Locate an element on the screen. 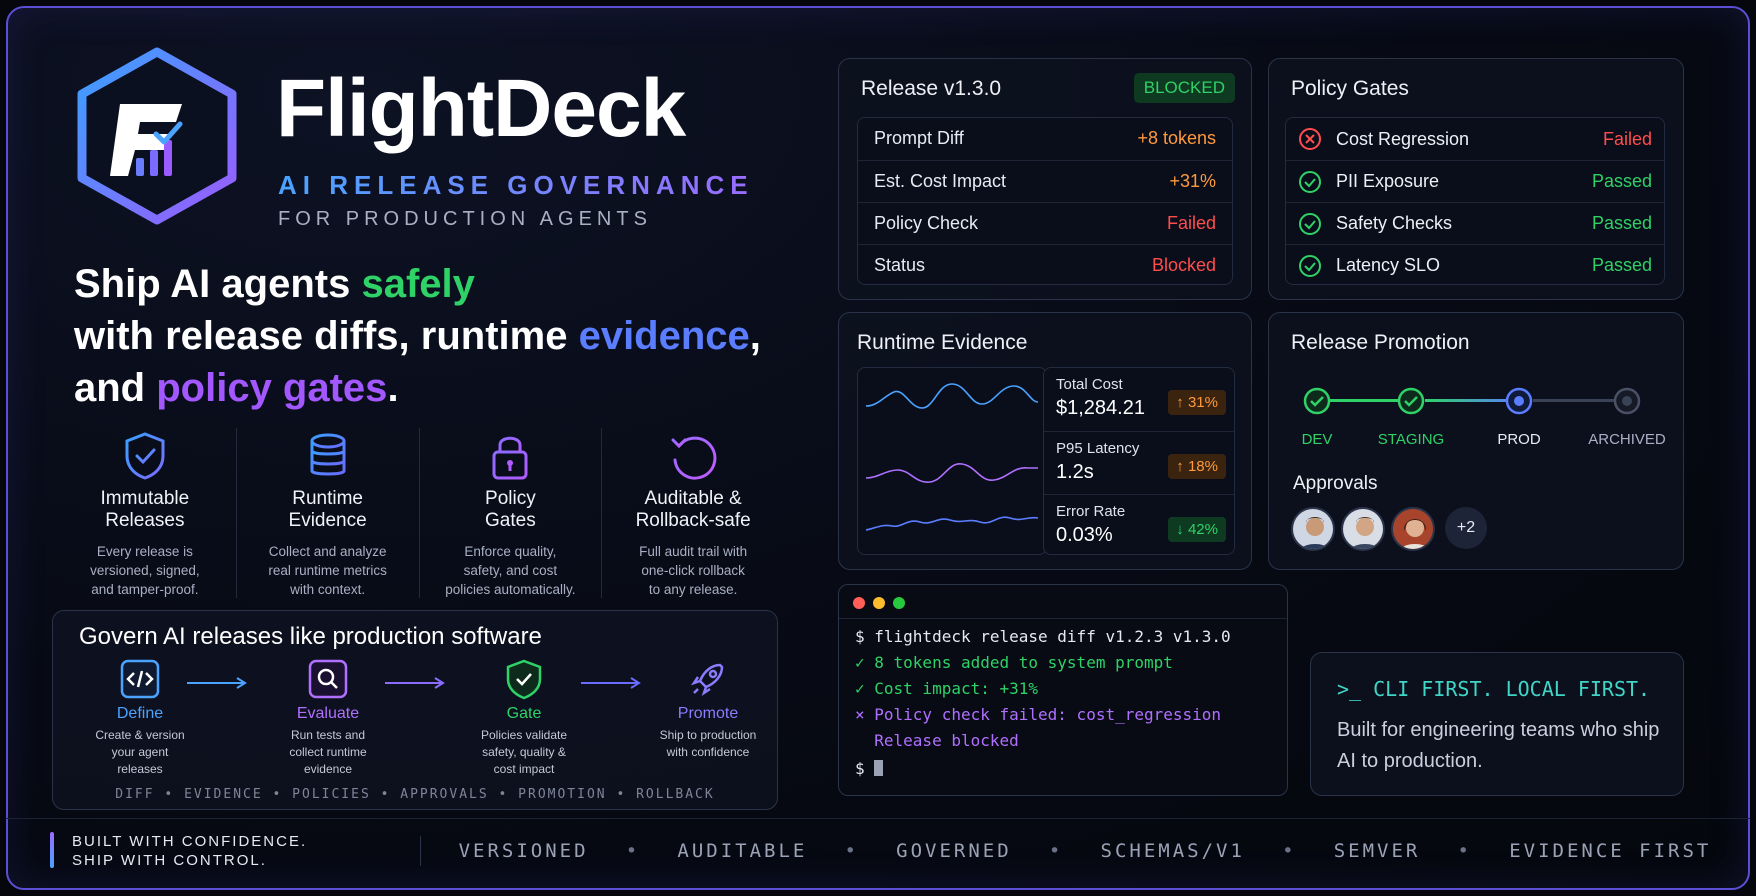 Image resolution: width=1756 pixels, height=896 pixels. feature-desc-line: real runtime metrics is located at coordinates (327, 570).